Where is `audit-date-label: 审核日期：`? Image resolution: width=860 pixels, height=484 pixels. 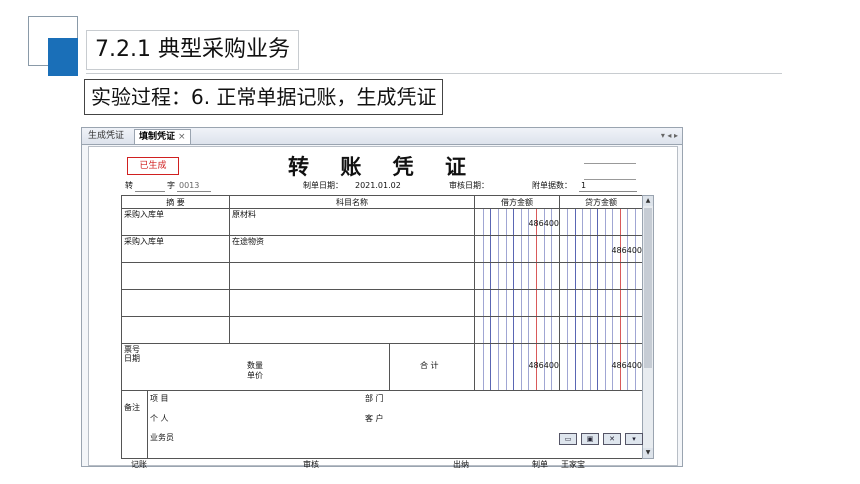
audit-date-label: 审核日期： is located at coordinates (469, 185).